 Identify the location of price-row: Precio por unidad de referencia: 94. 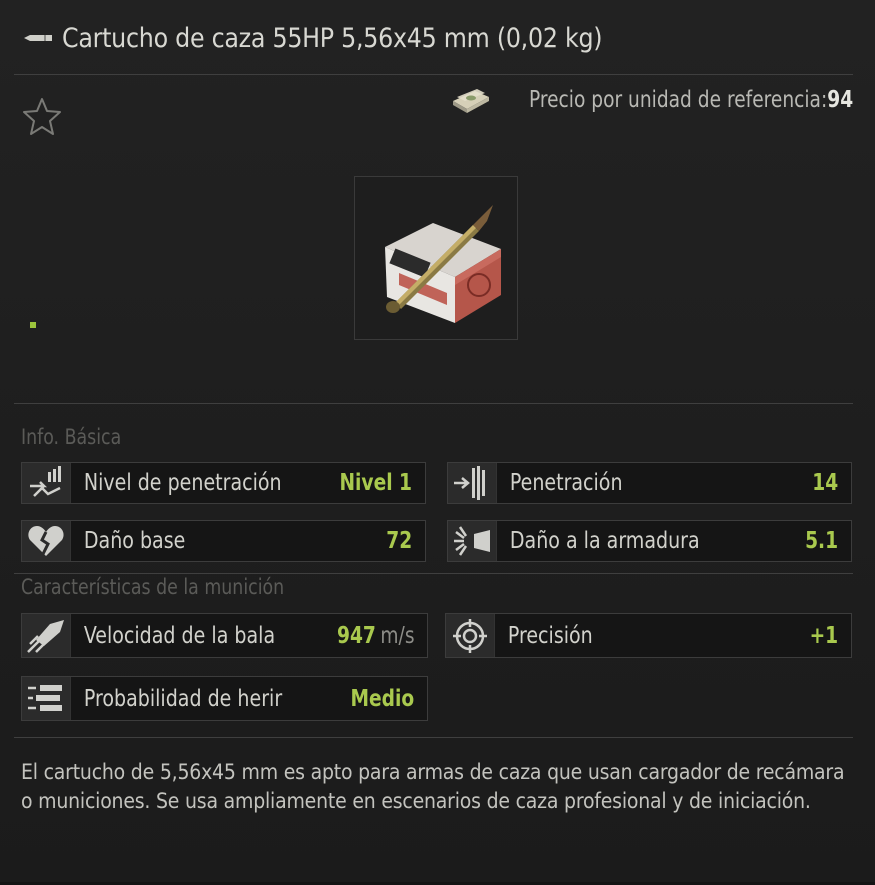
(651, 100).